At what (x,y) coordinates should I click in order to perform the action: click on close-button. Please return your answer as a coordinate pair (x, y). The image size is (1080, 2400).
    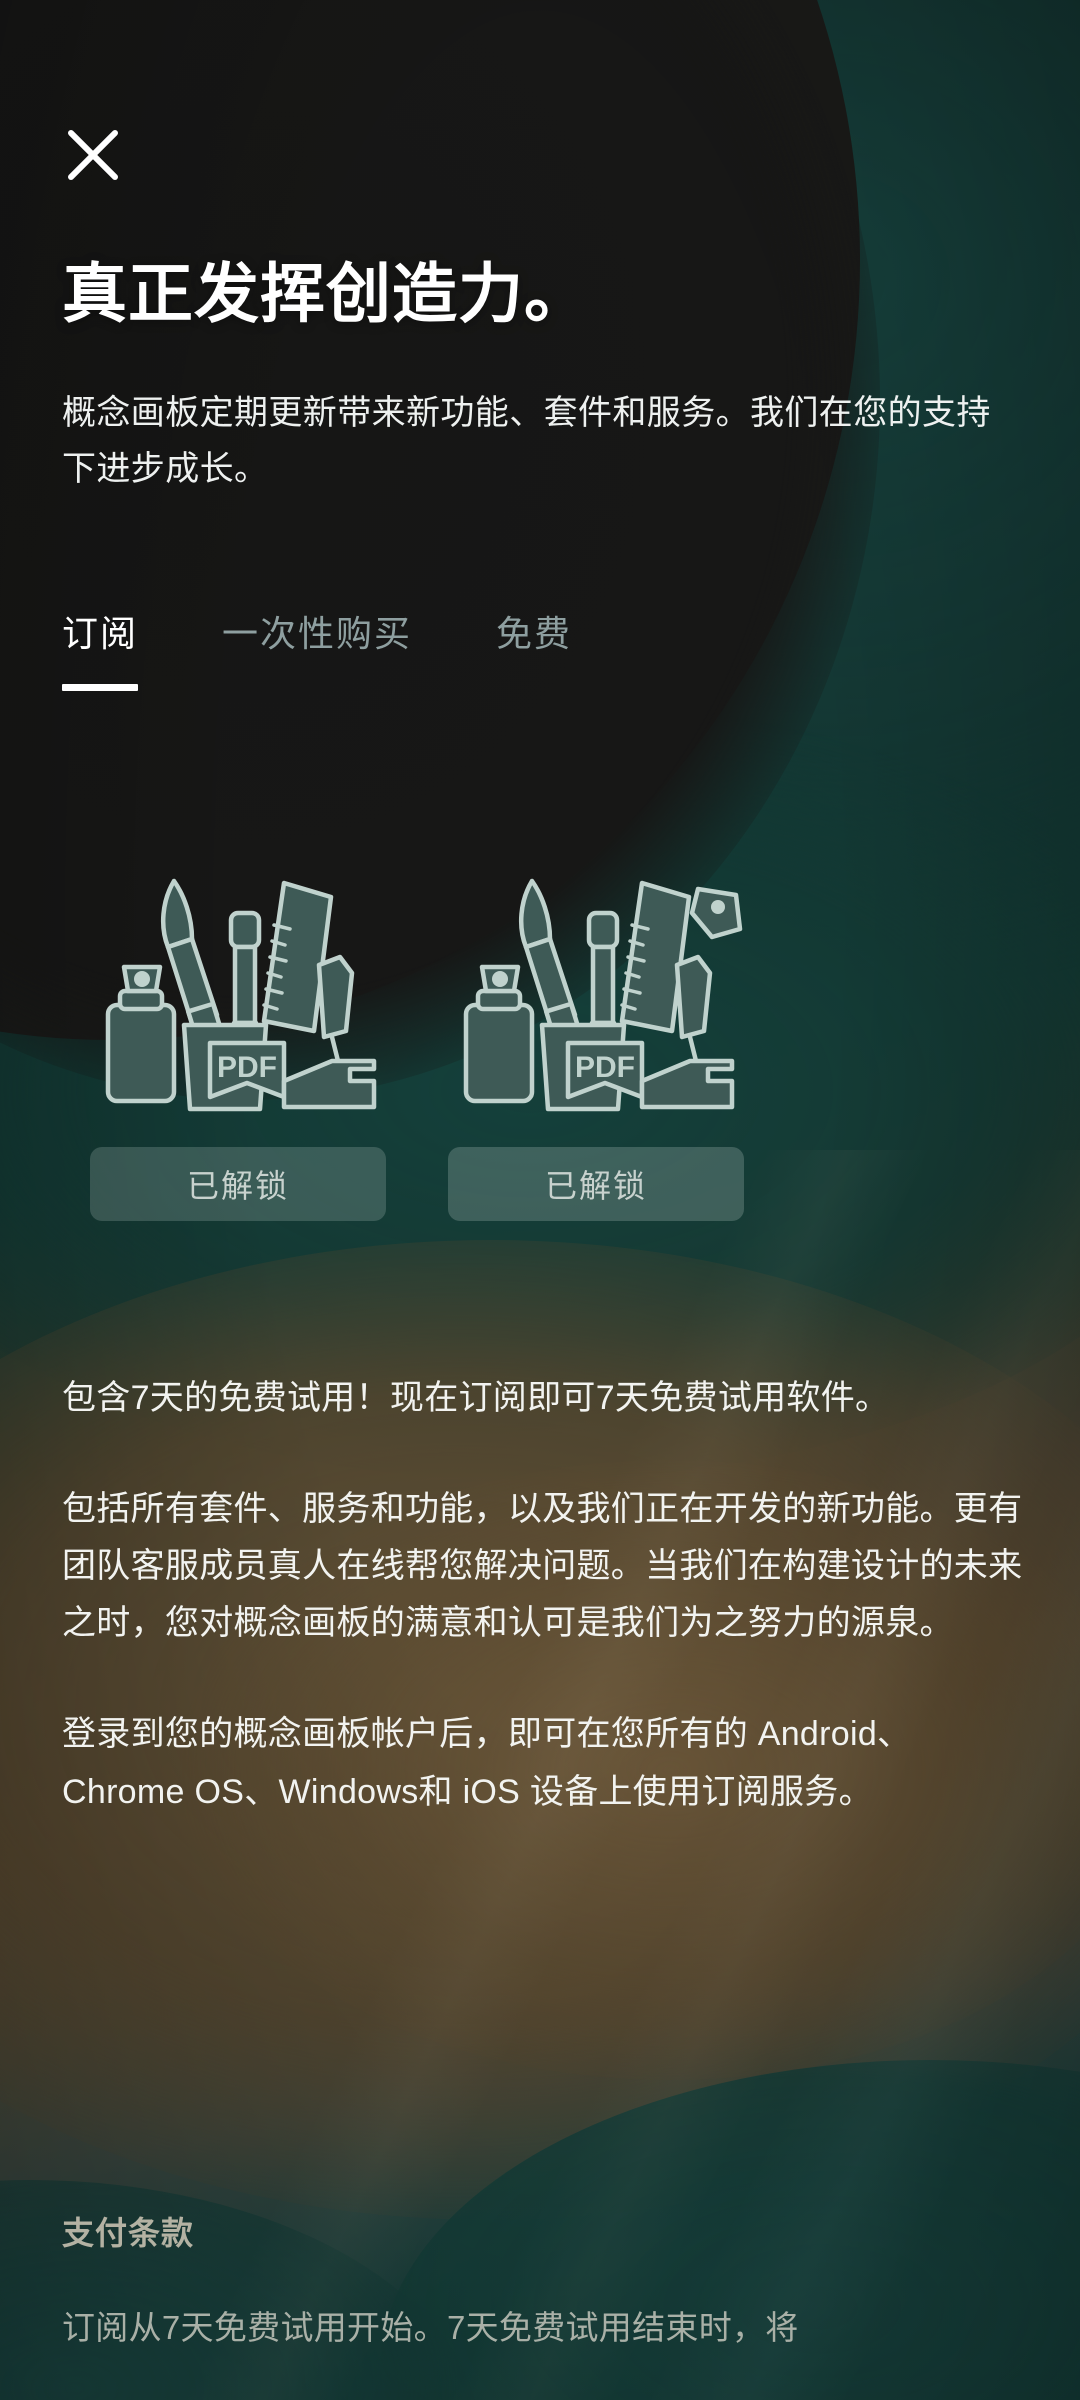
    Looking at the image, I should click on (93, 155).